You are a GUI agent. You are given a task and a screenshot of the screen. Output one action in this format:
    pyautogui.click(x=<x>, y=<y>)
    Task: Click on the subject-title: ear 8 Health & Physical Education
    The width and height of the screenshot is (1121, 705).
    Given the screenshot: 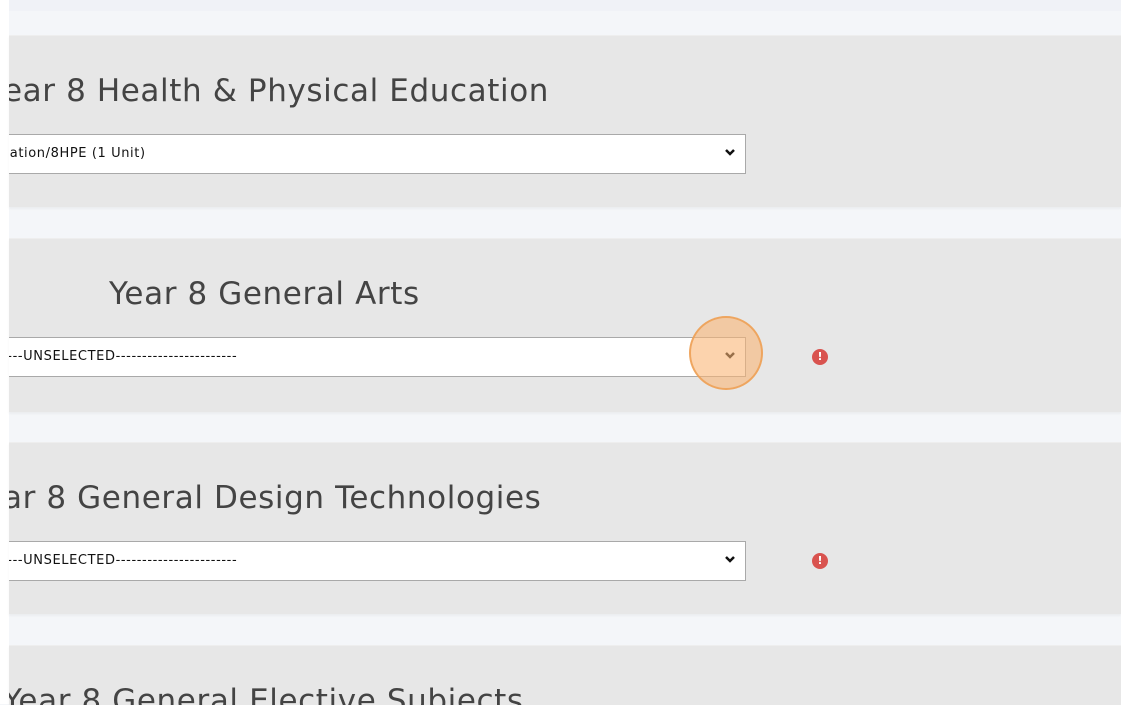 What is the action you would take?
    pyautogui.click(x=279, y=91)
    